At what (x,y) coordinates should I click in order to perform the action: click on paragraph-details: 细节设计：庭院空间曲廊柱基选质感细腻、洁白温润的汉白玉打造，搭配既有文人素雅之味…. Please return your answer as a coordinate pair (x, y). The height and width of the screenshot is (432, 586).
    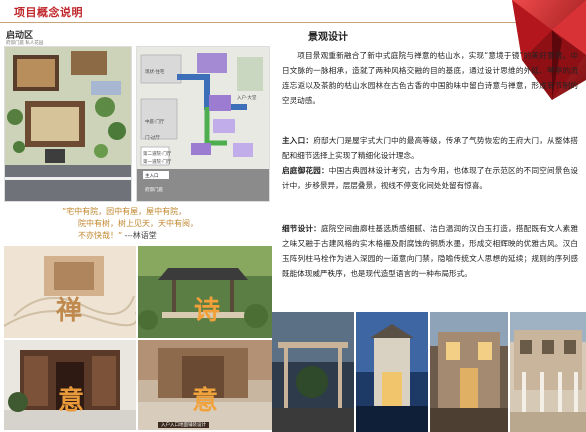
    Looking at the image, I should click on (430, 251).